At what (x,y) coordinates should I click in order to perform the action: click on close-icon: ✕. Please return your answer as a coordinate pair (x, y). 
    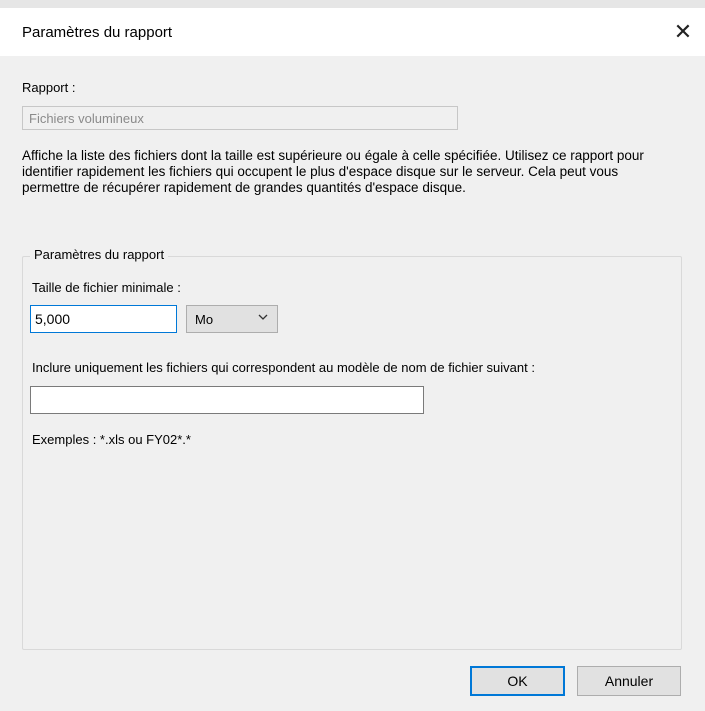
    Looking at the image, I should click on (683, 31).